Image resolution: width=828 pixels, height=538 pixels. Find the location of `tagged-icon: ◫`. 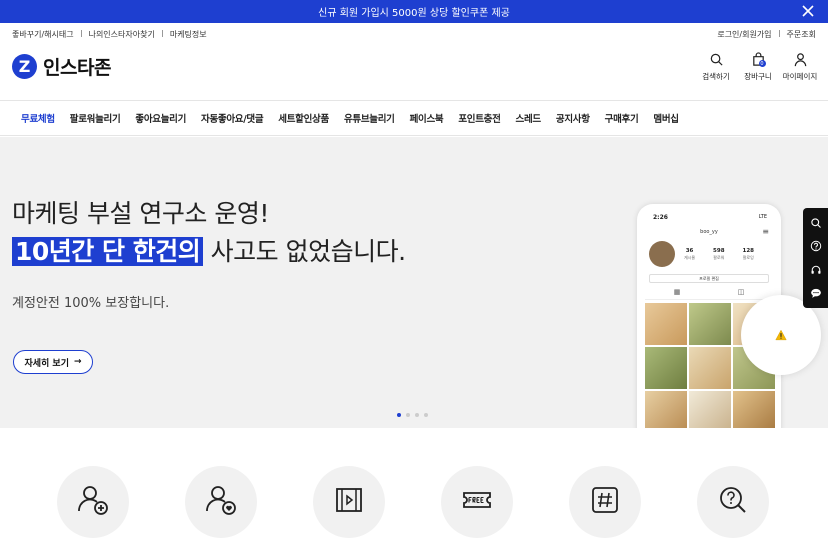

tagged-icon: ◫ is located at coordinates (741, 292).